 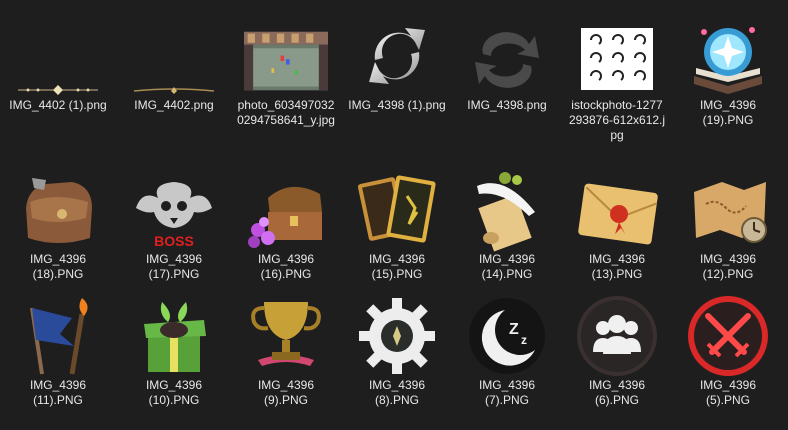 I want to click on file-item: IMG_4396 (6).PNG, so click(x=617, y=360).